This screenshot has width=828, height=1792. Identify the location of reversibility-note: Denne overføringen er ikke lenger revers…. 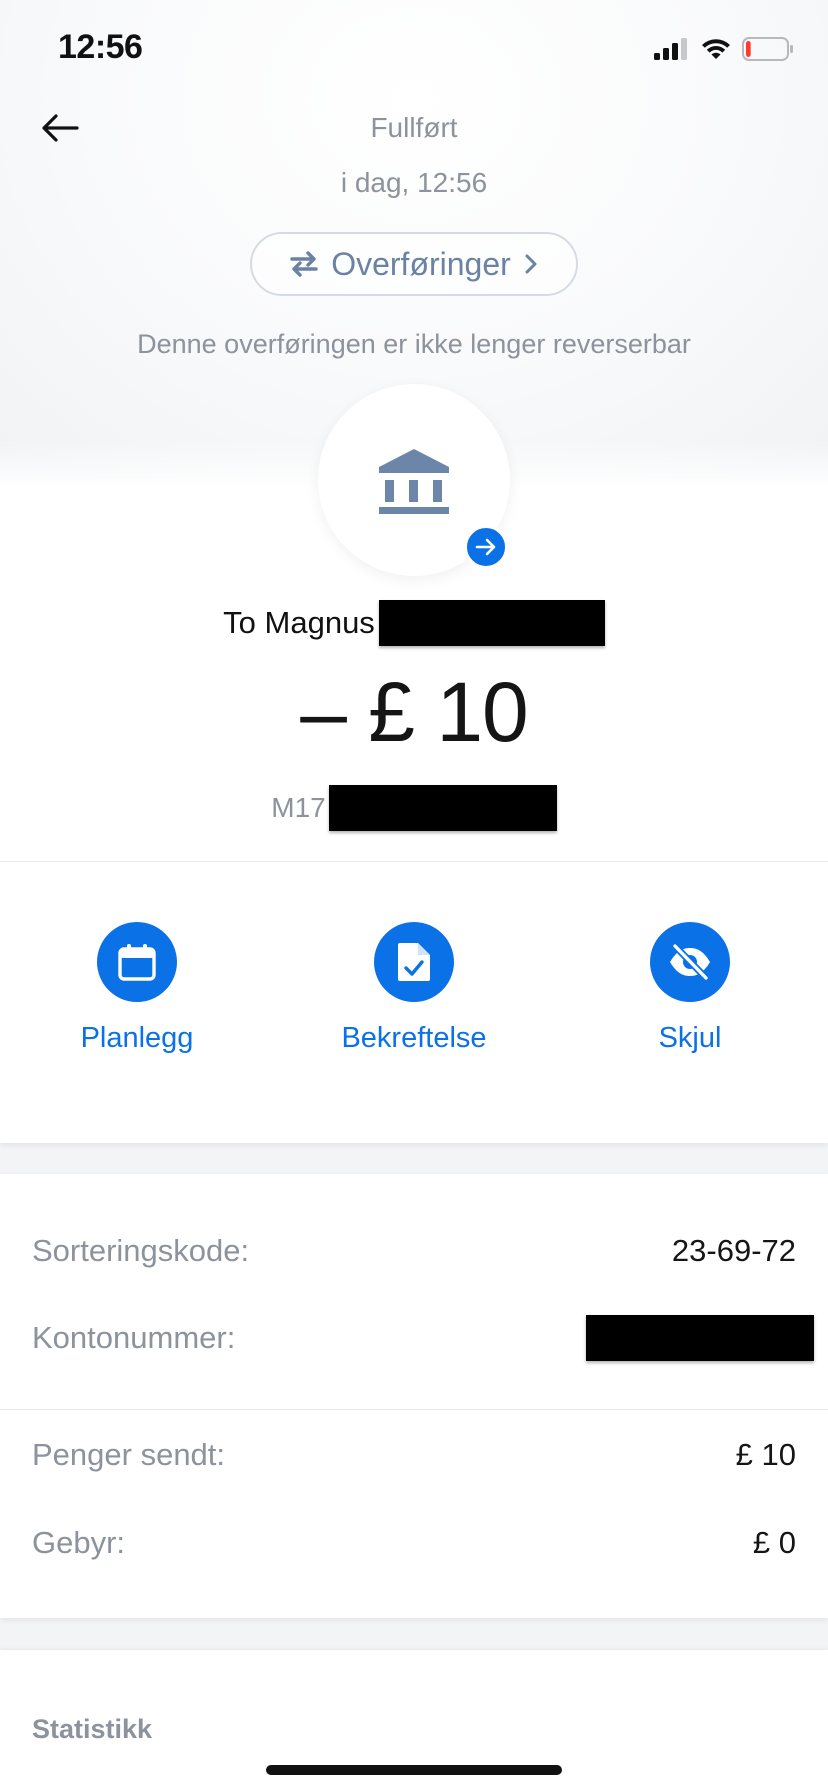
(414, 344).